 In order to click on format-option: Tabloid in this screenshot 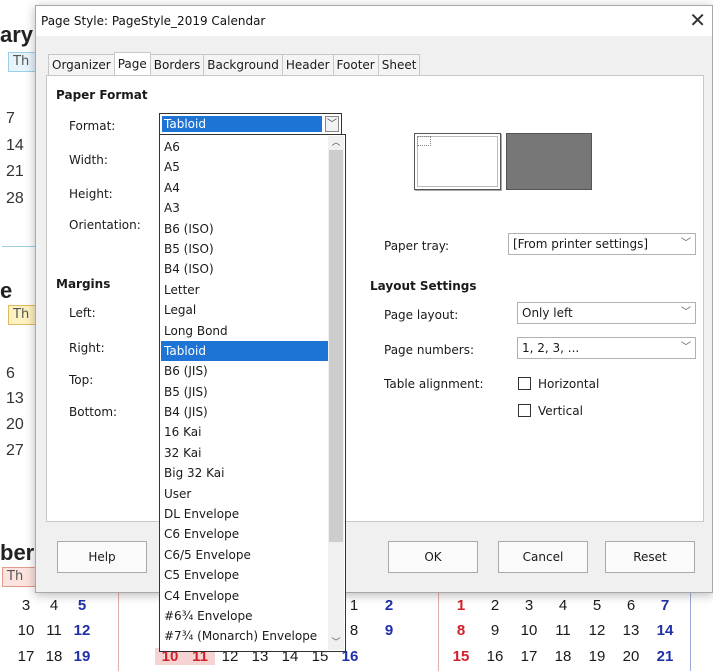, I will do `click(245, 351)`.